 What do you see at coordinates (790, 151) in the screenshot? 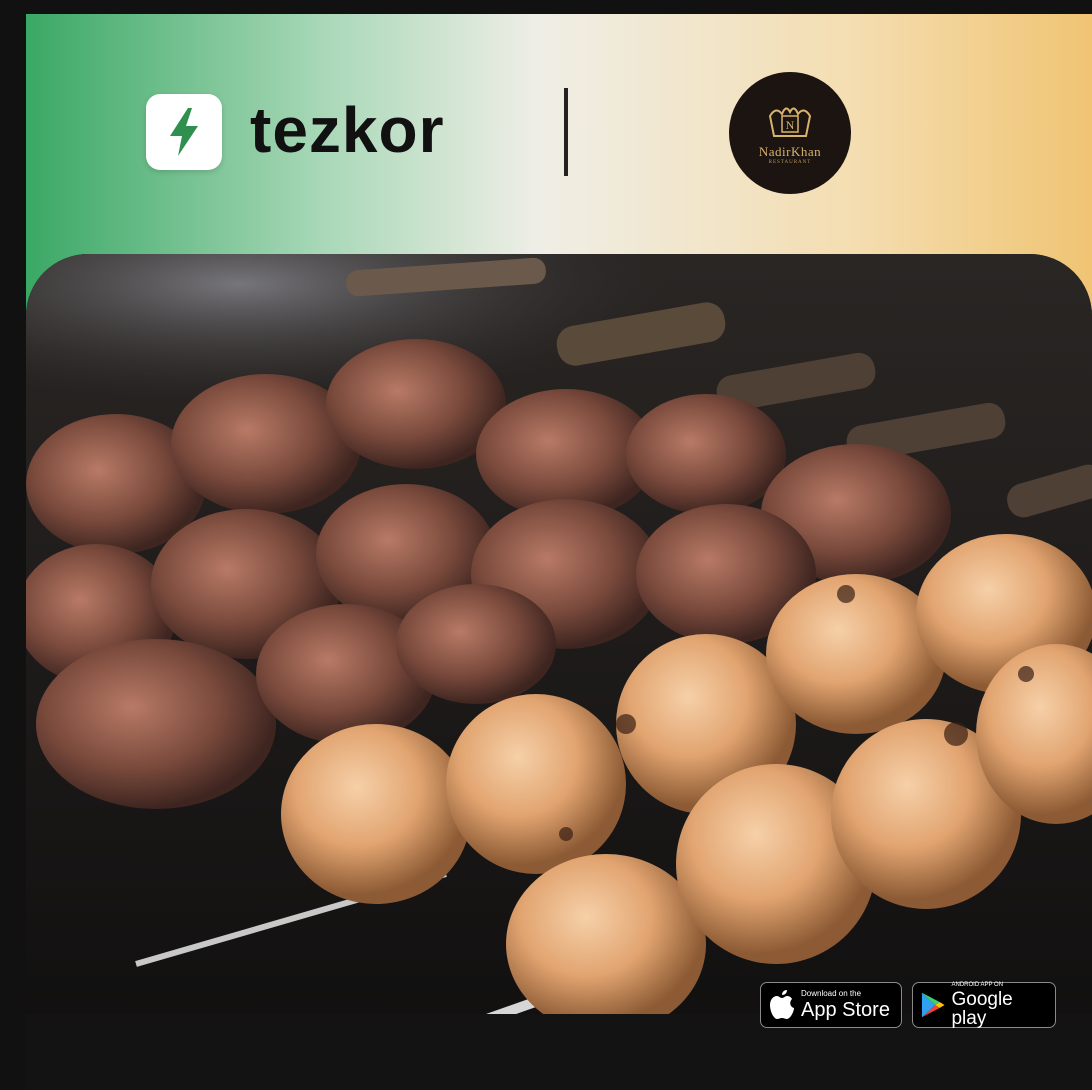
I see `partner-name: NadirKhan` at bounding box center [790, 151].